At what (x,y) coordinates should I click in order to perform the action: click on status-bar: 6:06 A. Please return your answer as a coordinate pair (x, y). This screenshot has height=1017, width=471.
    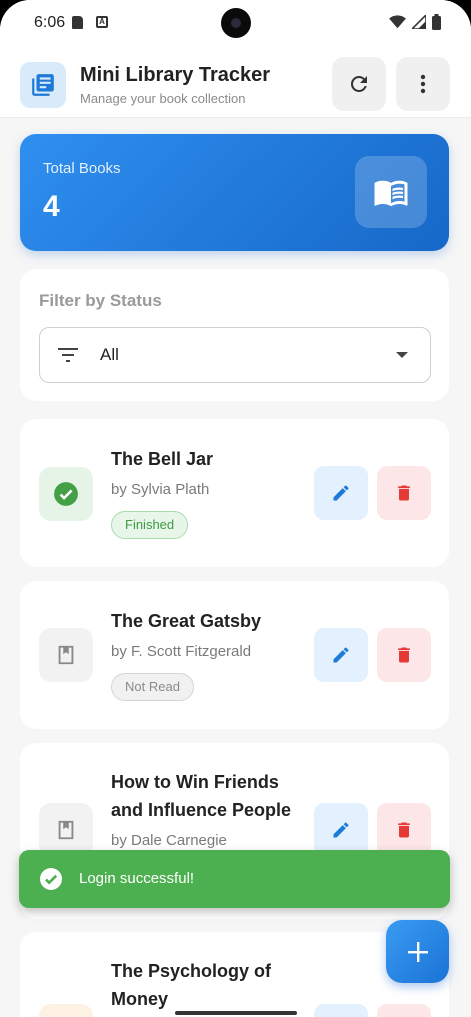
    Looking at the image, I should click on (235, 23).